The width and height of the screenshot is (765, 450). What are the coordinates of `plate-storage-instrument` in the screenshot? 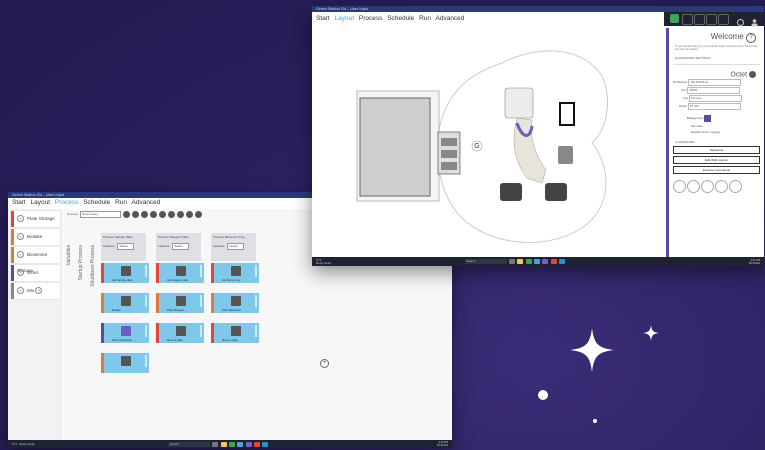 It's located at (395, 147).